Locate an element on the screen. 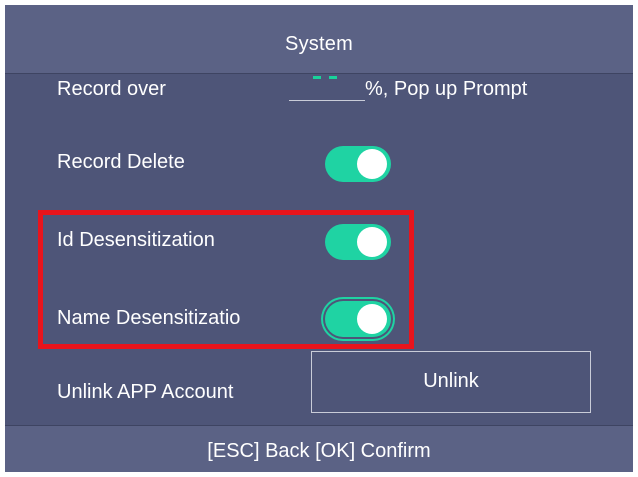 This screenshot has height=477, width=638. record-over-label: Record over is located at coordinates (111, 89).